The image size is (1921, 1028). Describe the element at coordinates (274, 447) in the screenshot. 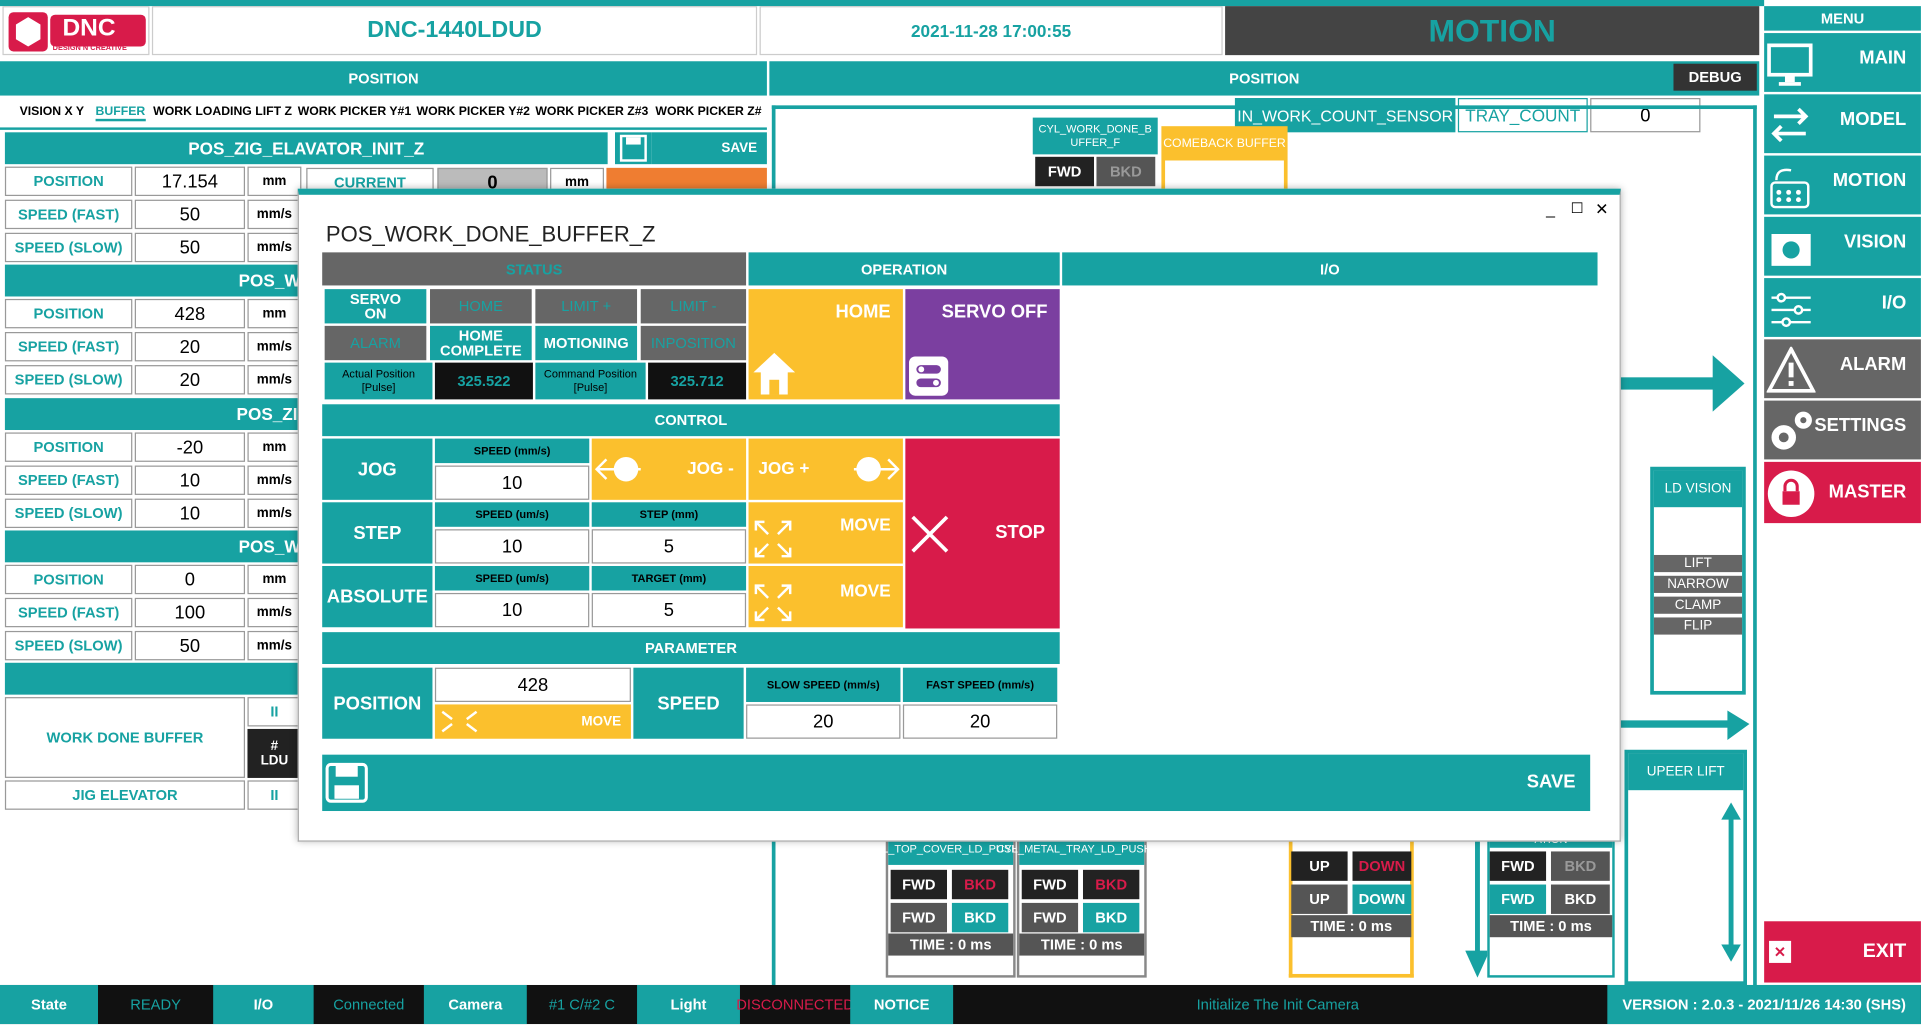

I see `group-position-unit: mm` at that location.